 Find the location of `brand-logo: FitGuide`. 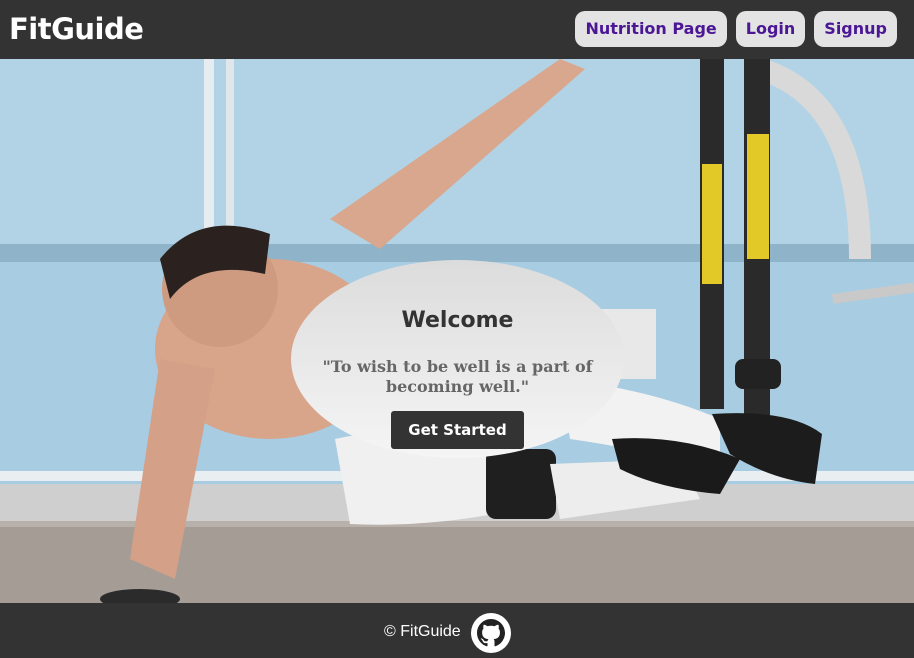

brand-logo: FitGuide is located at coordinates (76, 29).